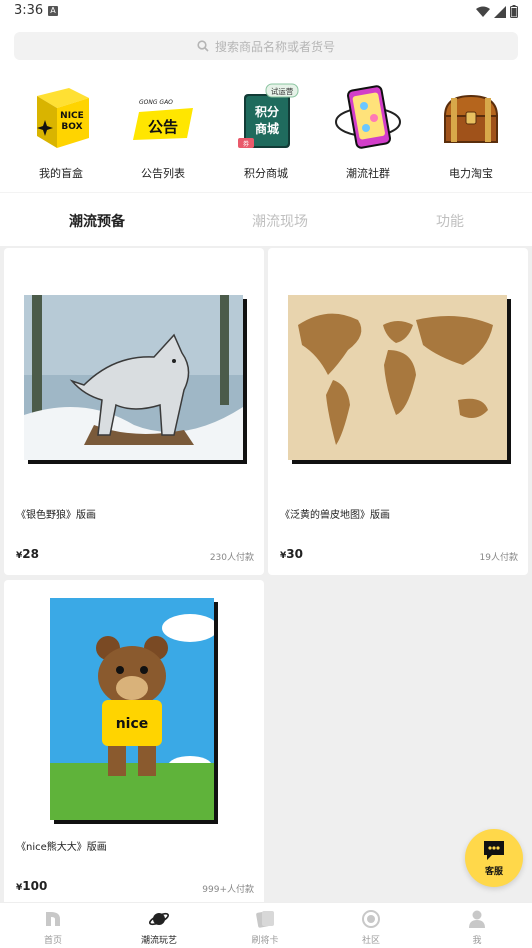 The height and width of the screenshot is (948, 532). What do you see at coordinates (500, 11) in the screenshot?
I see `signal-icon` at bounding box center [500, 11].